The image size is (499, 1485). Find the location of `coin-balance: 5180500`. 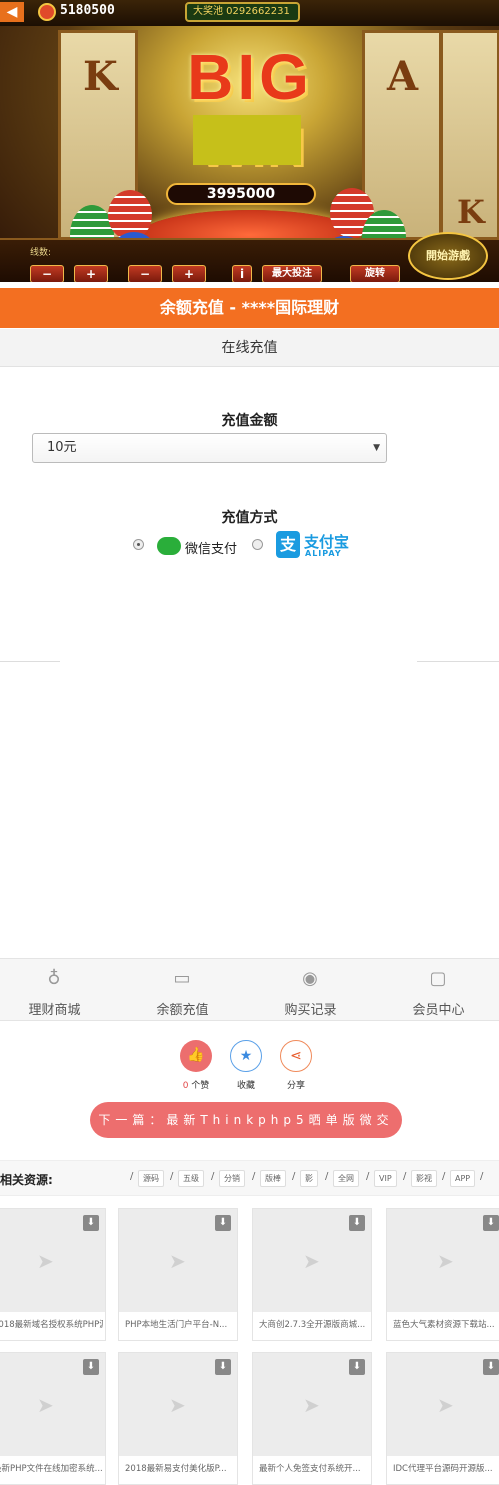

coin-balance: 5180500 is located at coordinates (87, 10).